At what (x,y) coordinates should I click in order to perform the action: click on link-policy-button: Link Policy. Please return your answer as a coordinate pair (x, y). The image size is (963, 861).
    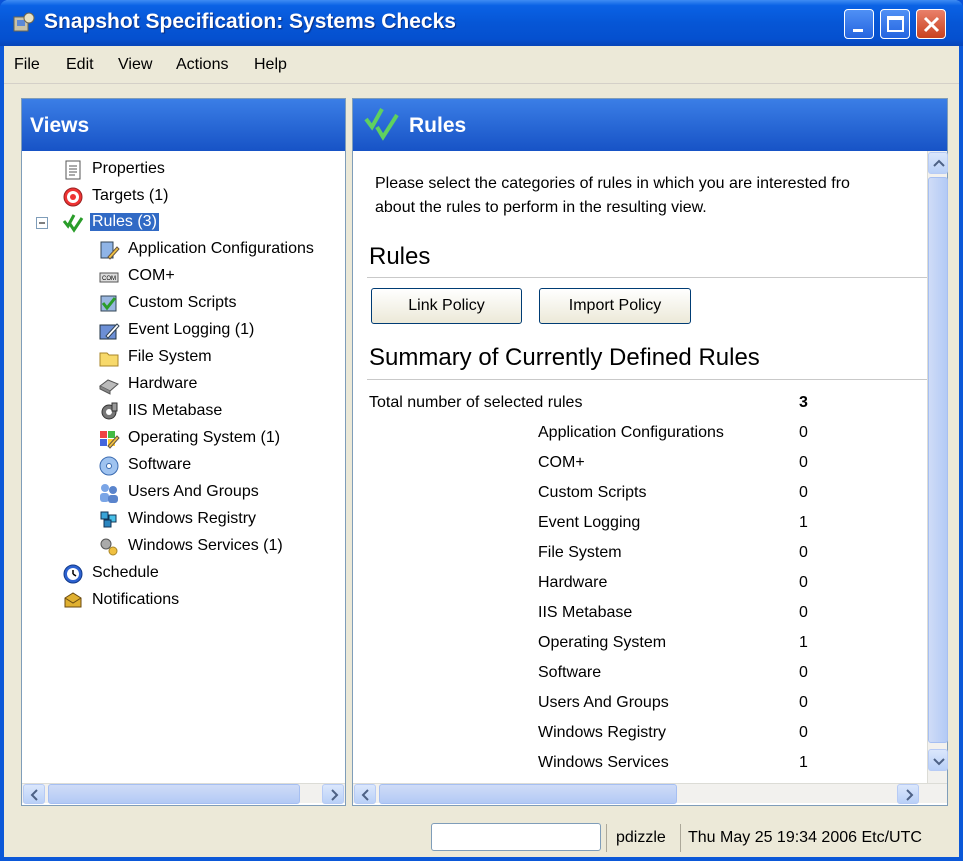
    Looking at the image, I should click on (446, 306).